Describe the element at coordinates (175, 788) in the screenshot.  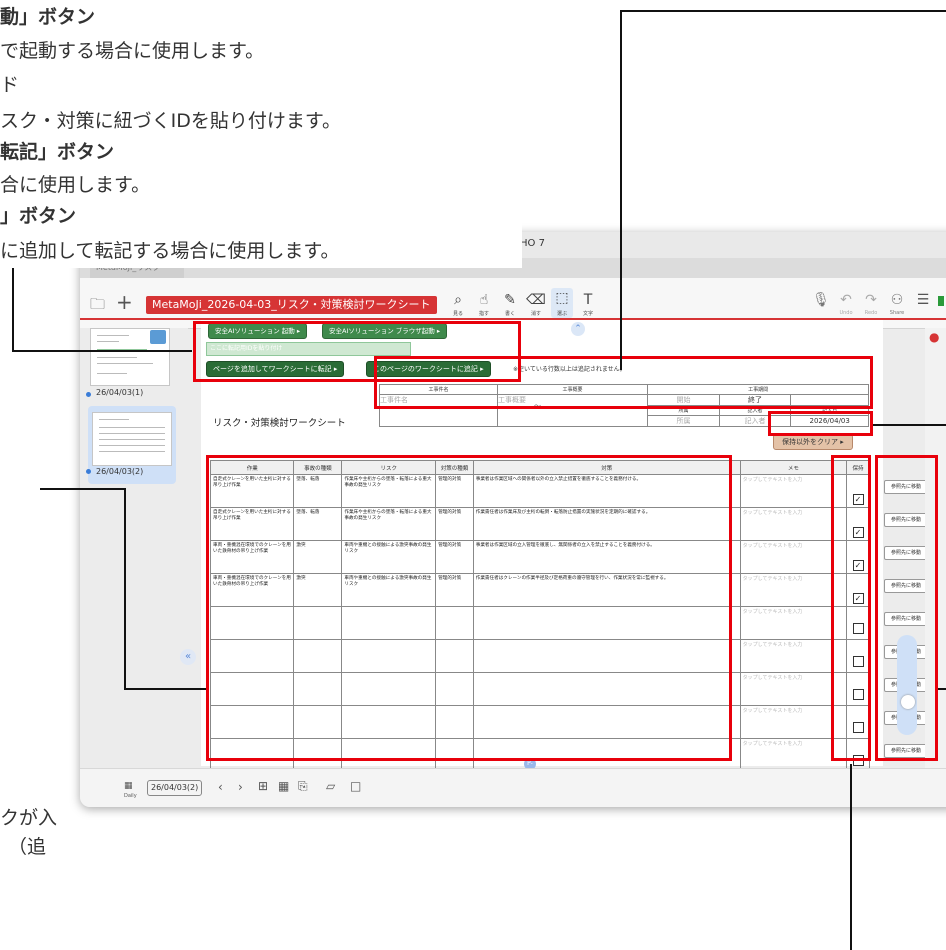
I see `page-selector: 26/04/03(2)` at that location.